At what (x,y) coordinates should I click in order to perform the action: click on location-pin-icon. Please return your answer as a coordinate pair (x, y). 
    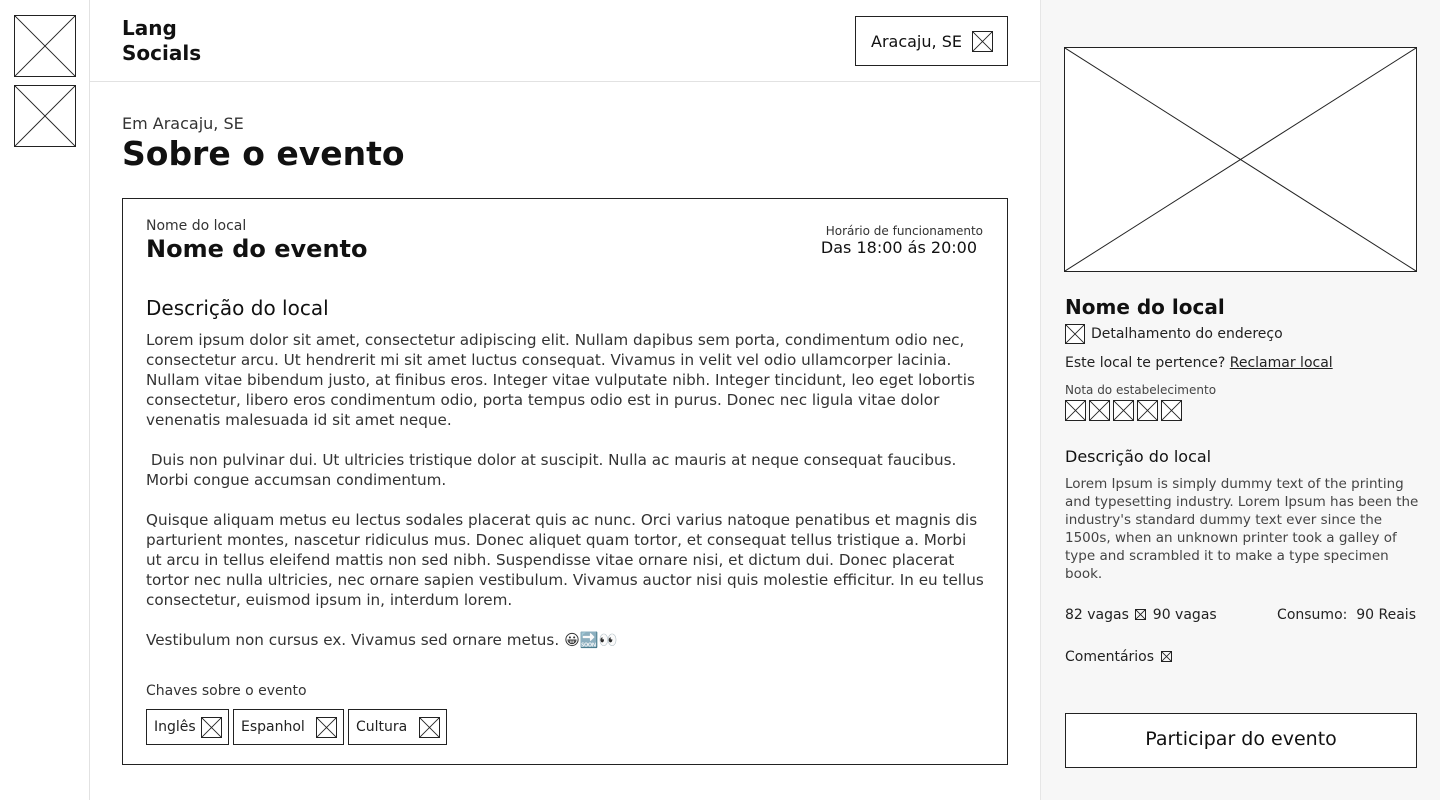
    Looking at the image, I should click on (1075, 334).